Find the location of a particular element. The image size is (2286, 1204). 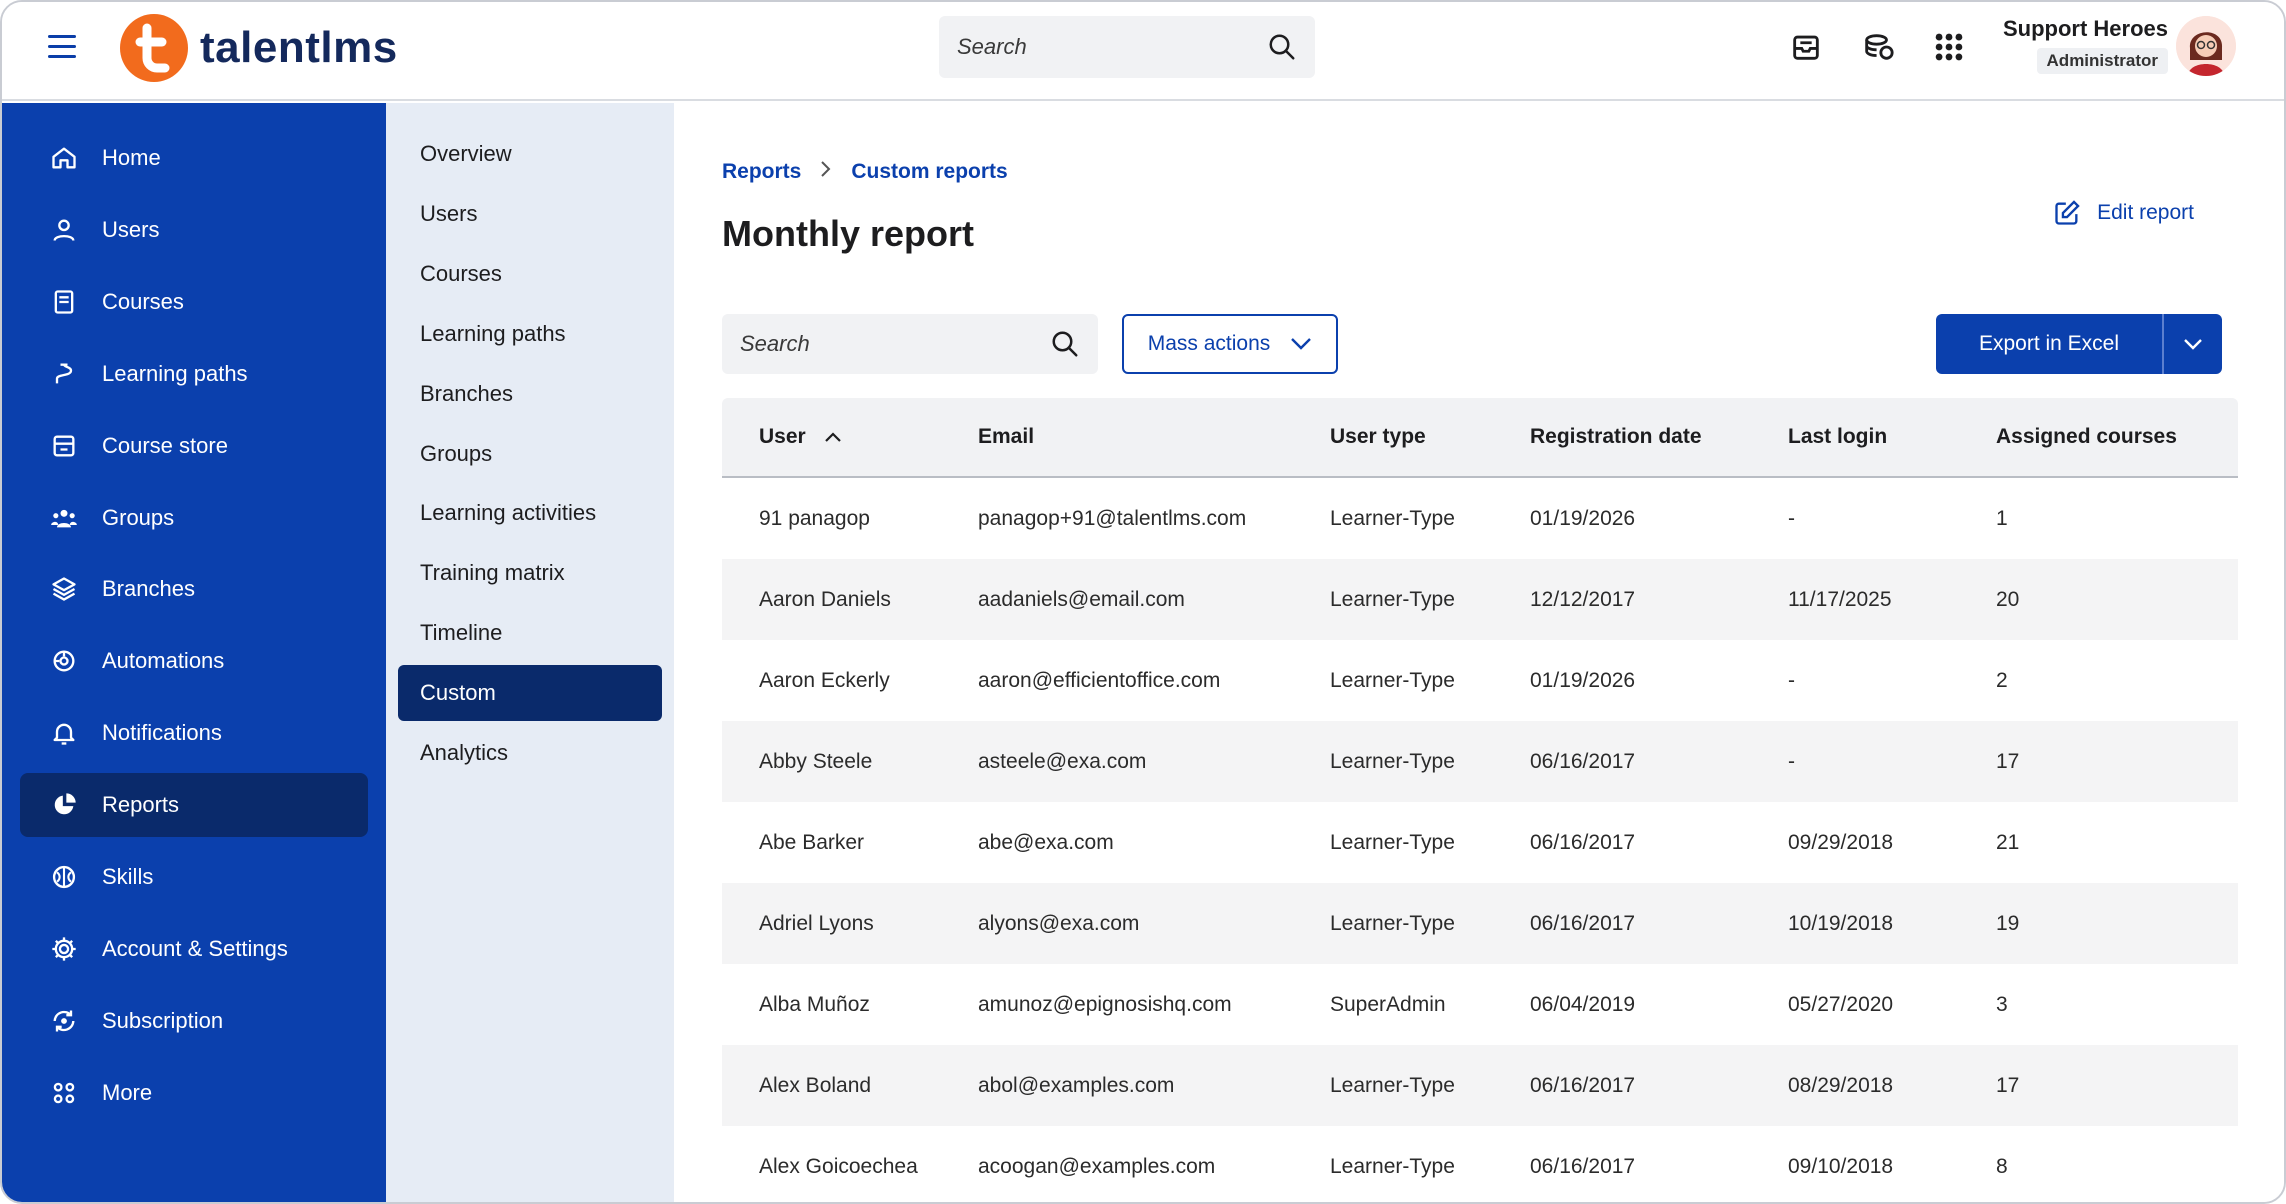

brain-icon is located at coordinates (64, 877).